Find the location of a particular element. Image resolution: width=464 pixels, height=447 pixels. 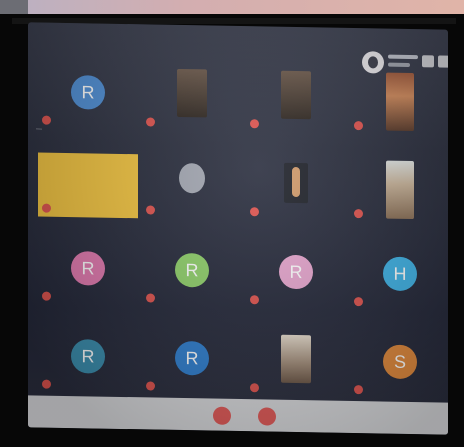

background-strip is located at coordinates (232, 7).